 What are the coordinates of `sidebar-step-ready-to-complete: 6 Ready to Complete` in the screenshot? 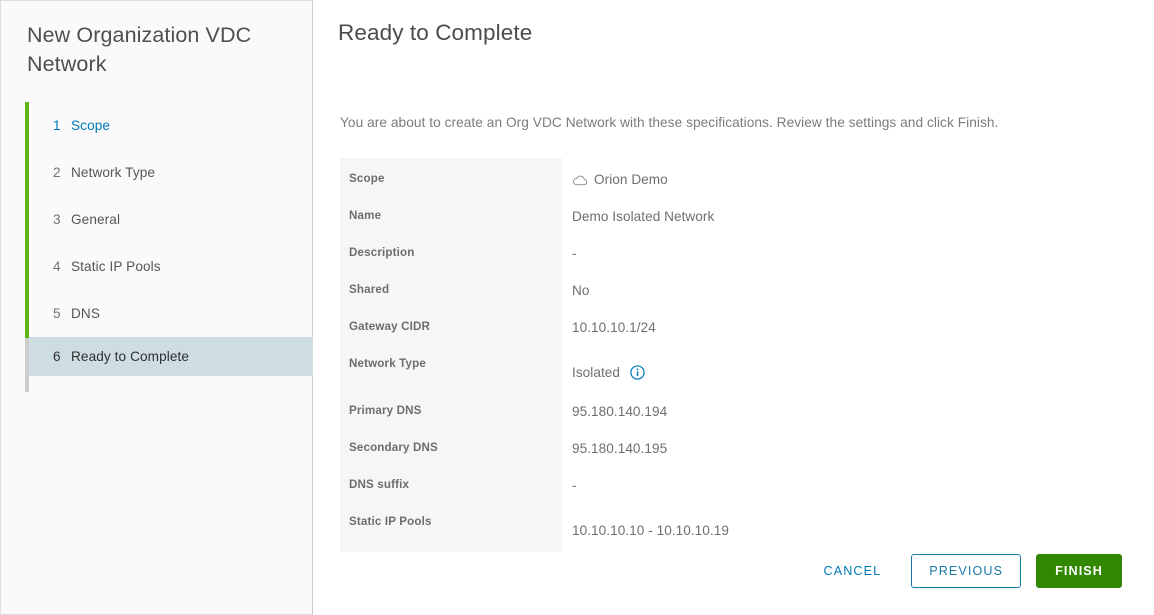 It's located at (173, 356).